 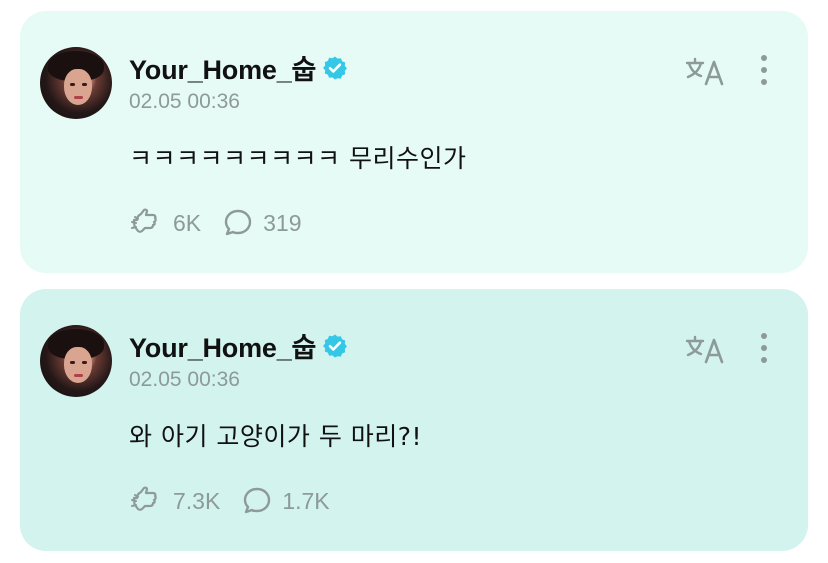 I want to click on post-stats: 7.3K 1.7K, so click(x=240, y=501).